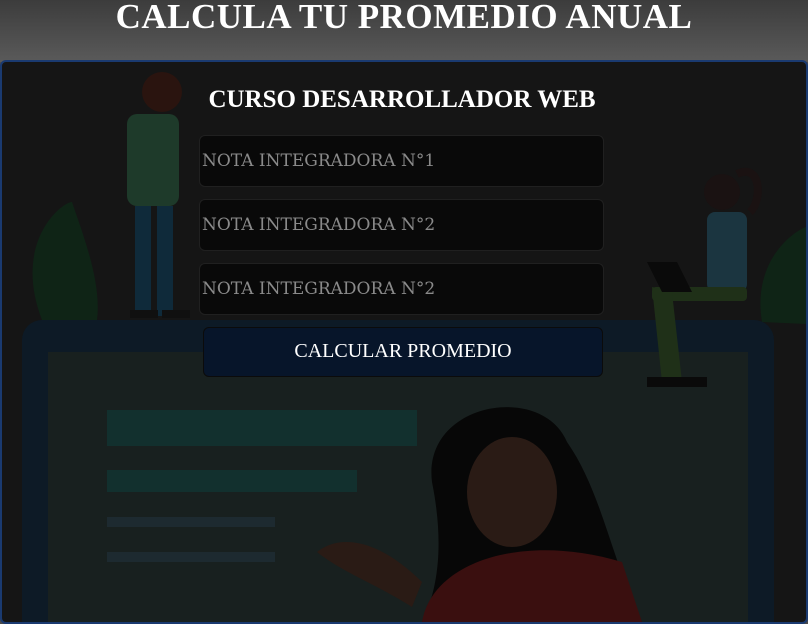  What do you see at coordinates (402, 99) in the screenshot?
I see `course-title: CURSO DESARROLLADOR WEB` at bounding box center [402, 99].